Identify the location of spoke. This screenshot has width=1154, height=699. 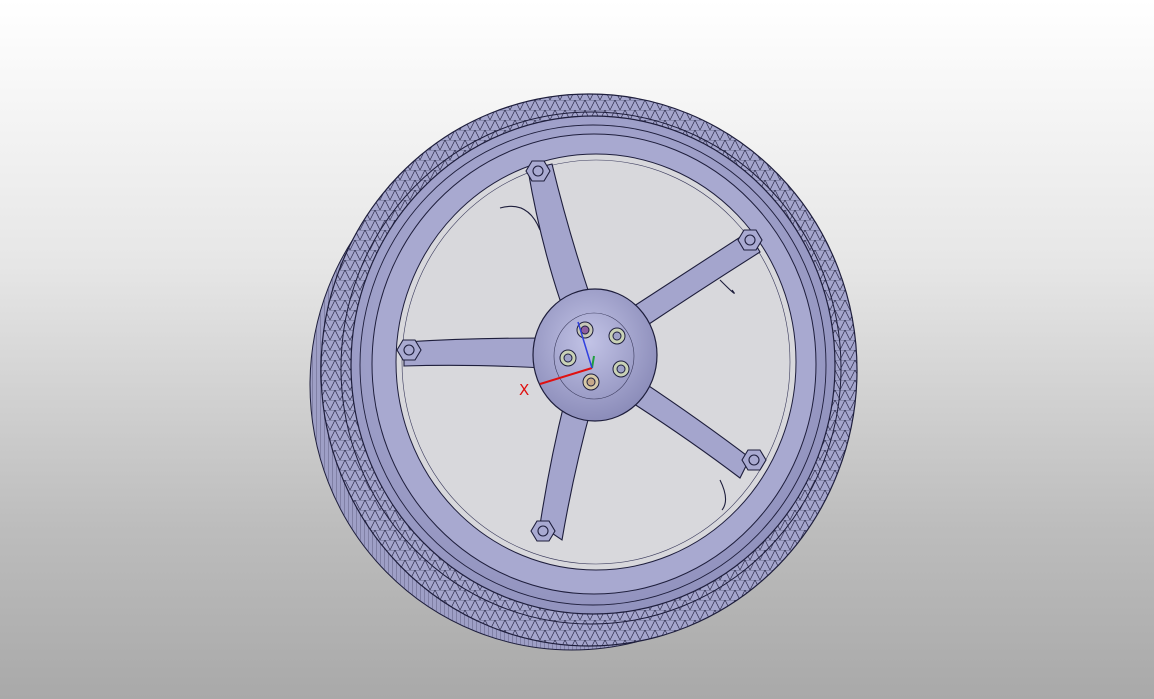
(474, 353).